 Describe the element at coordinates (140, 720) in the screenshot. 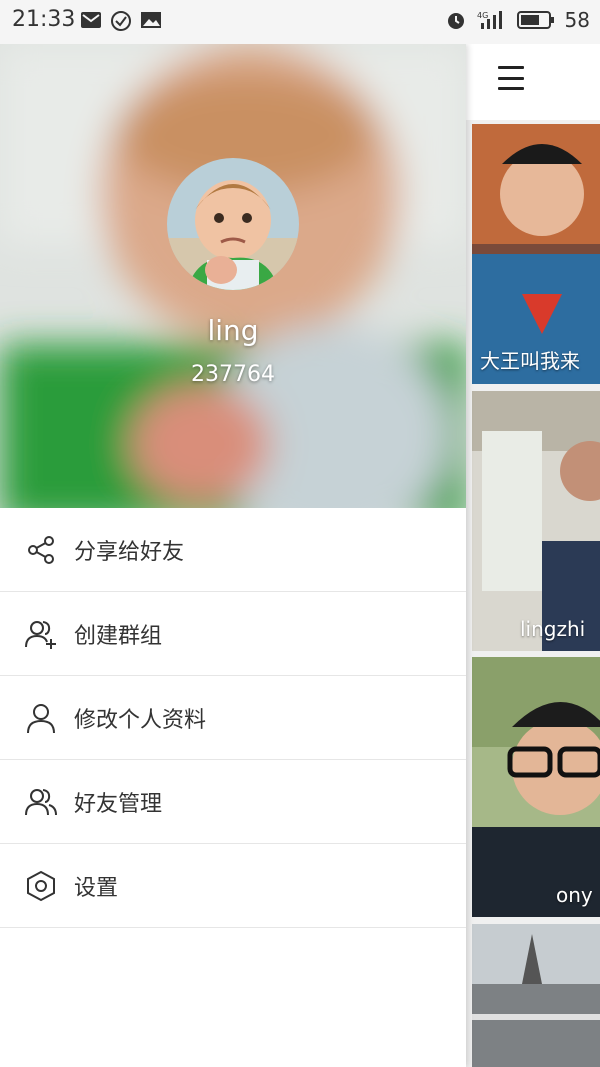

I see `menu-item-label: 修改个人资料` at that location.